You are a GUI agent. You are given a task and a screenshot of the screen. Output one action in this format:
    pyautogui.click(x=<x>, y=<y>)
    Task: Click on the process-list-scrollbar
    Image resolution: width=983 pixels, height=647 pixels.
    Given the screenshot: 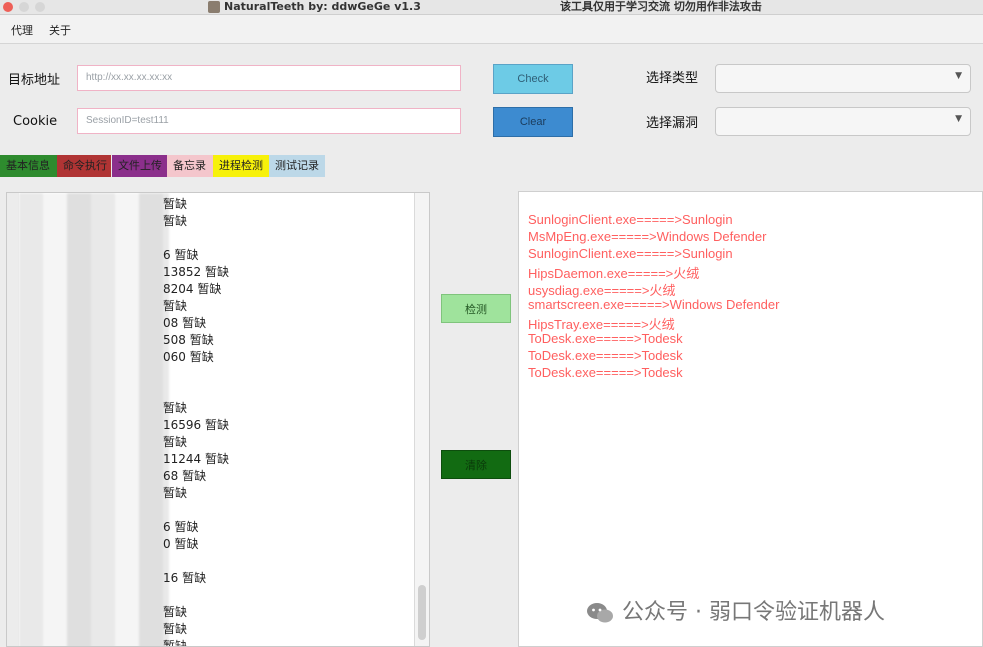 What is the action you would take?
    pyautogui.click(x=421, y=419)
    